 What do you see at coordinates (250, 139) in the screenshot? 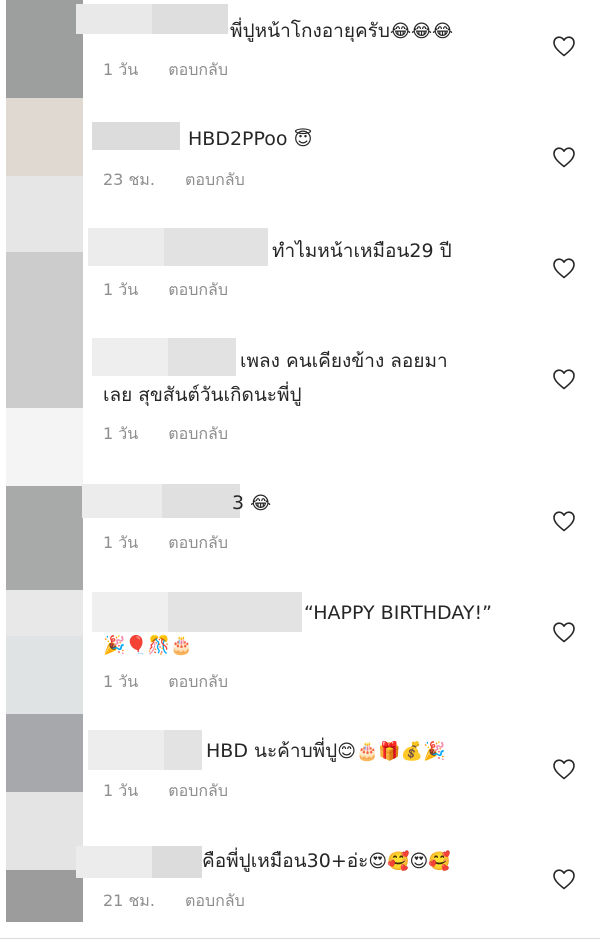
I see `comment-text: HBD2PPoo 😇` at bounding box center [250, 139].